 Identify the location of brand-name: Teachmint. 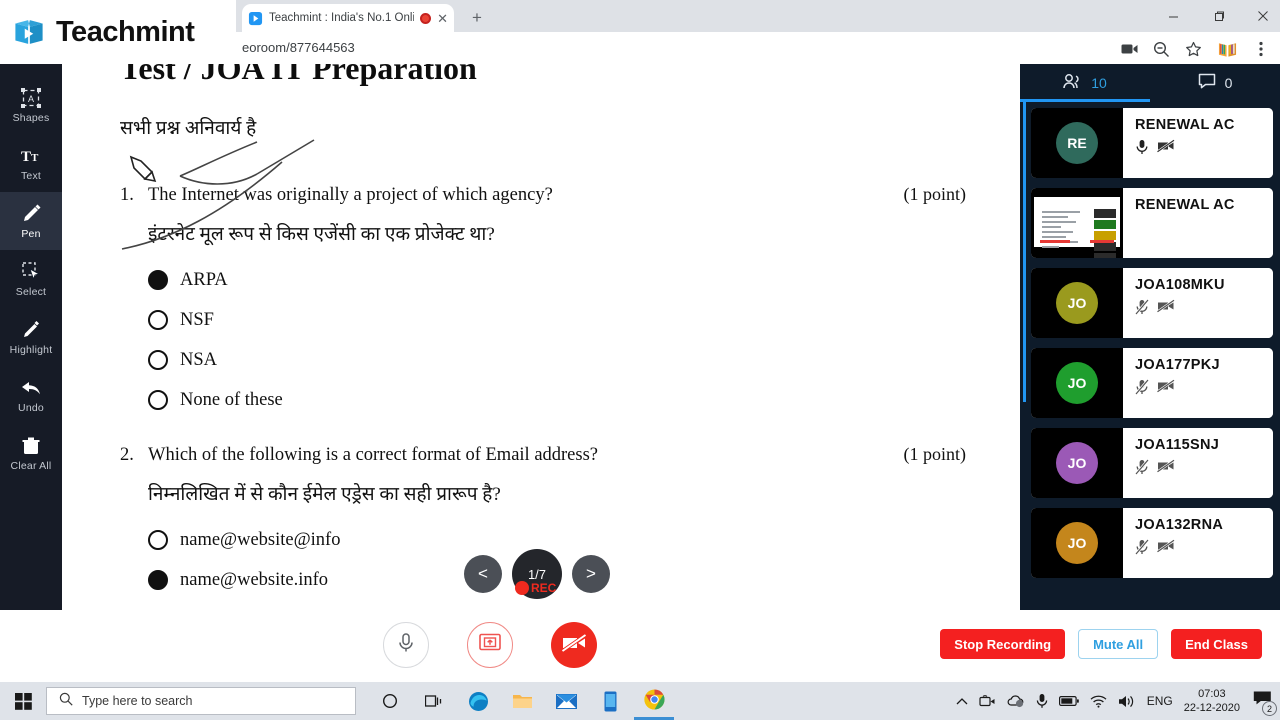
(125, 31).